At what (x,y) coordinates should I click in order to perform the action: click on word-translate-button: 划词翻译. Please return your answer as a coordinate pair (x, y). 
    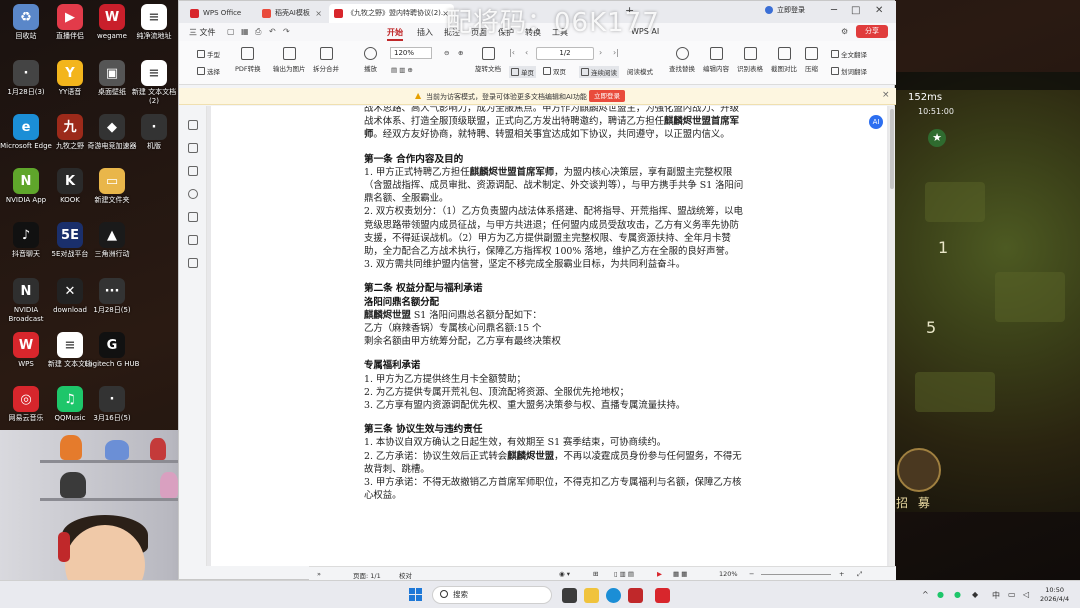
    Looking at the image, I should click on (849, 71).